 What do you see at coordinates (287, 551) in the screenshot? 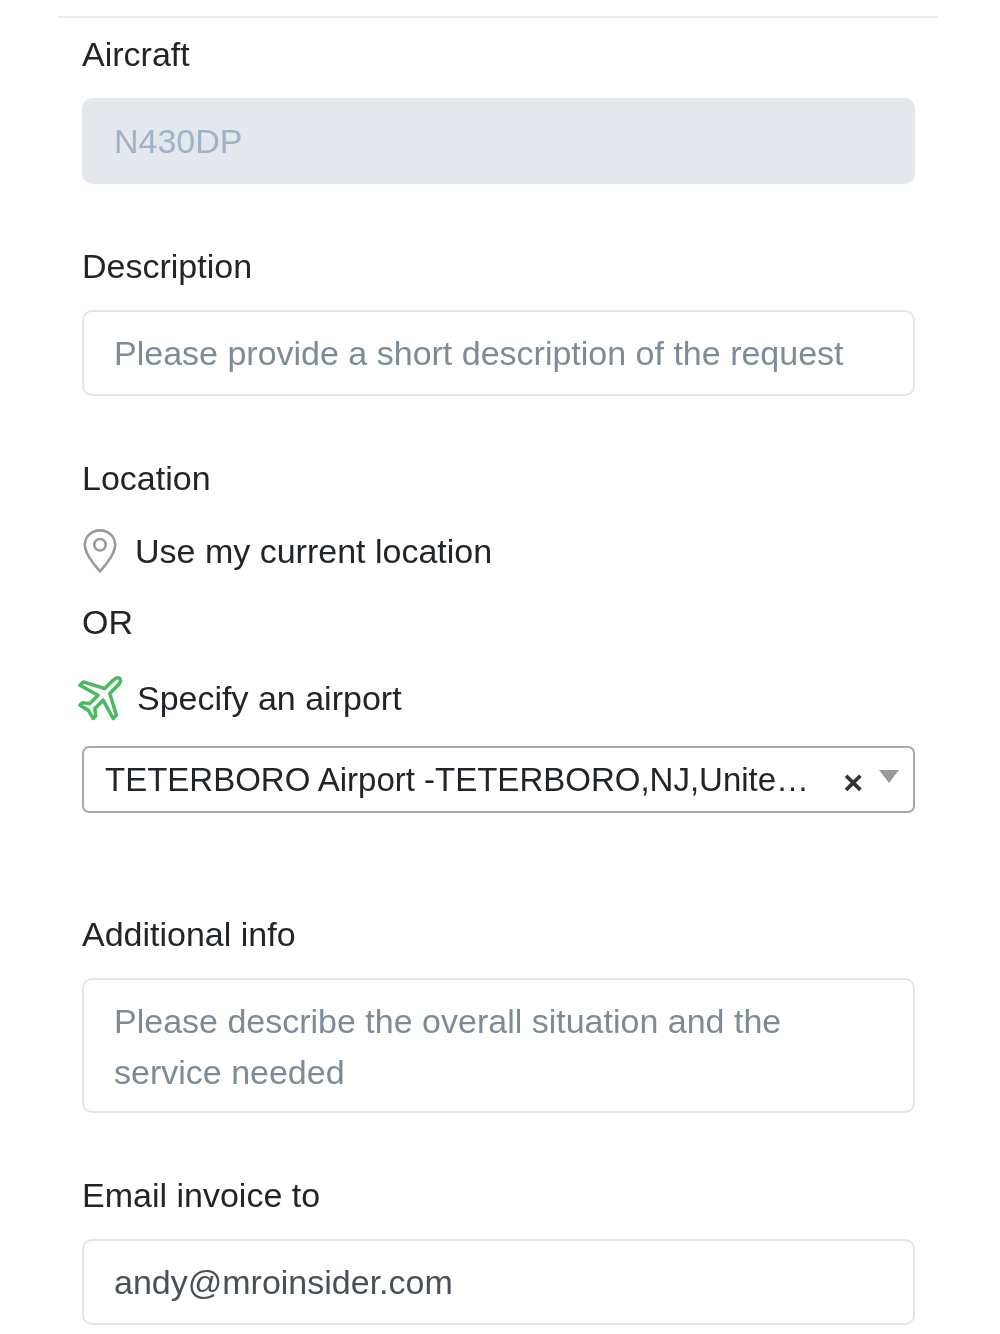
I see `location-option: Use my current location` at bounding box center [287, 551].